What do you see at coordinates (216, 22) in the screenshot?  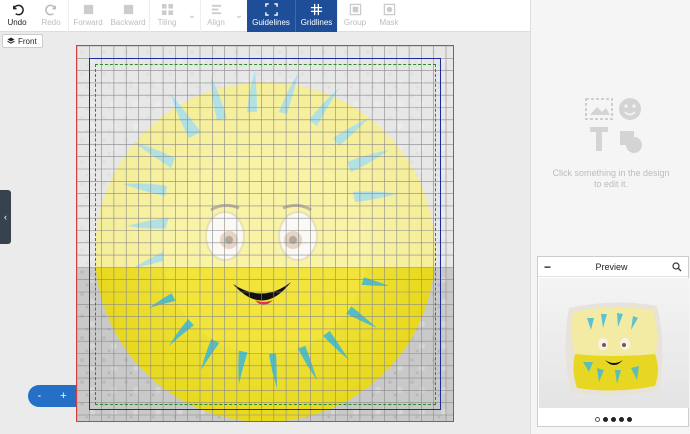 I see `align-label: Align` at bounding box center [216, 22].